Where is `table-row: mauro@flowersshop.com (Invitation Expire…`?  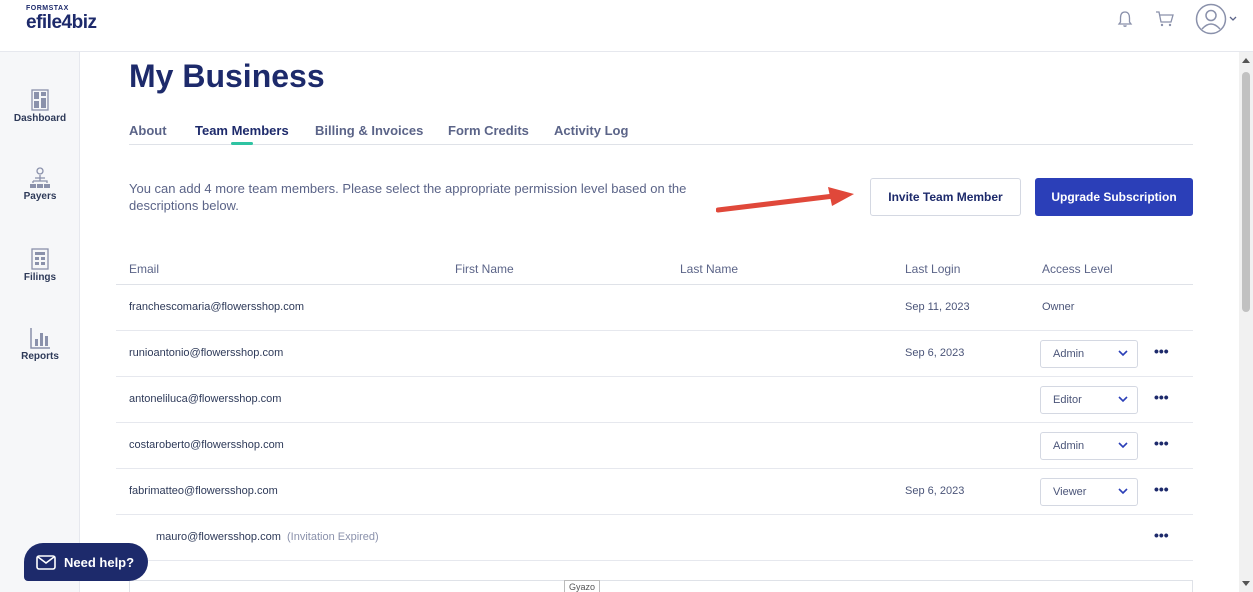 table-row: mauro@flowersshop.com (Invitation Expire… is located at coordinates (654, 538).